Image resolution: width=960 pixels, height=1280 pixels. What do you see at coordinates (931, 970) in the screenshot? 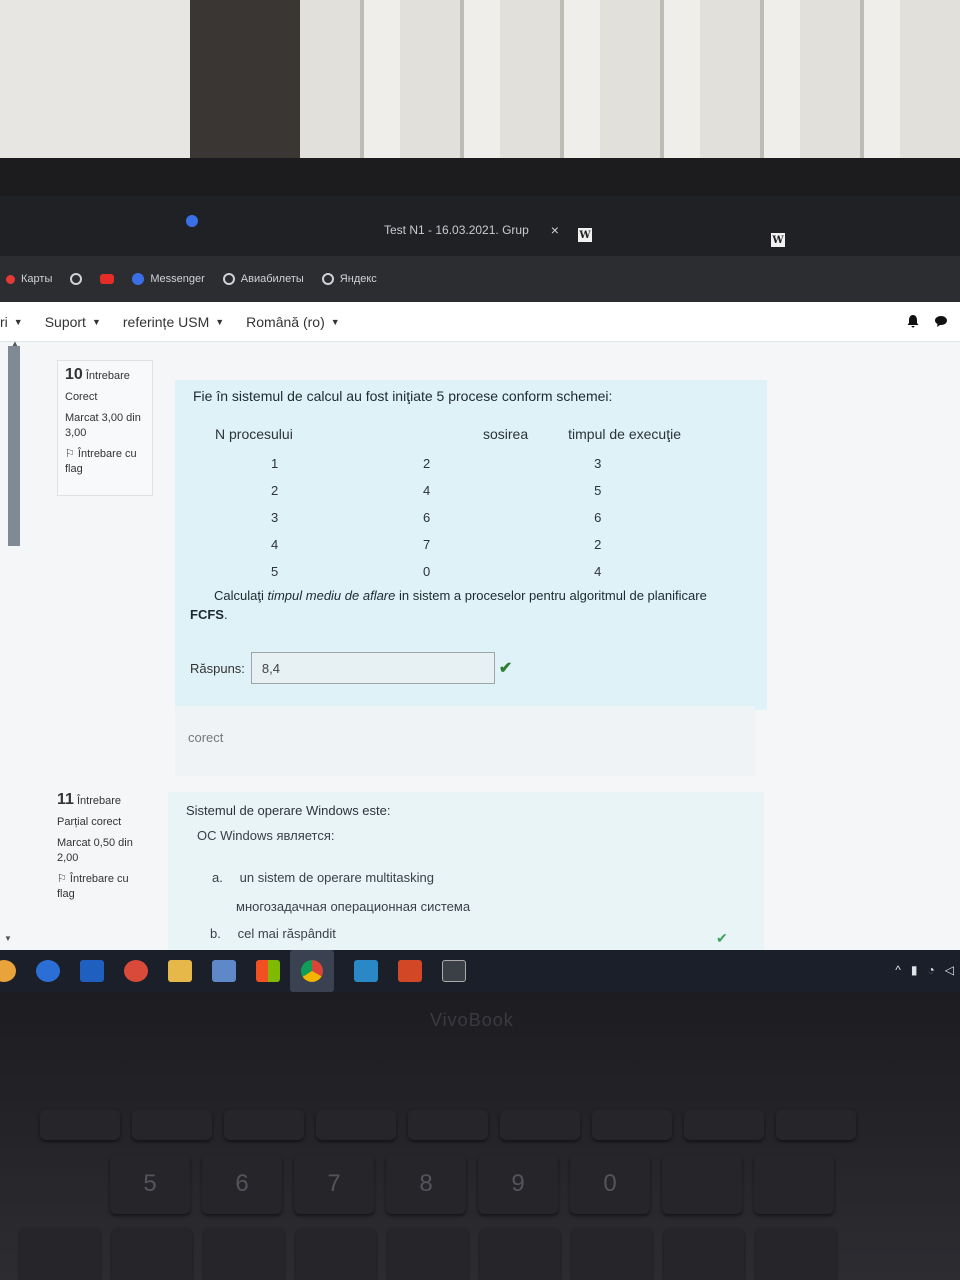
I see `wifi-icon: ◔` at bounding box center [931, 970].